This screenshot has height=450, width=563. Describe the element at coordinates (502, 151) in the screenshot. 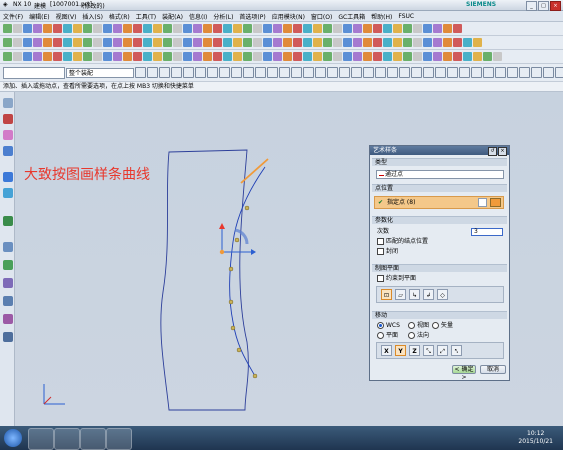

I see `dialog-close-button: ×` at that location.